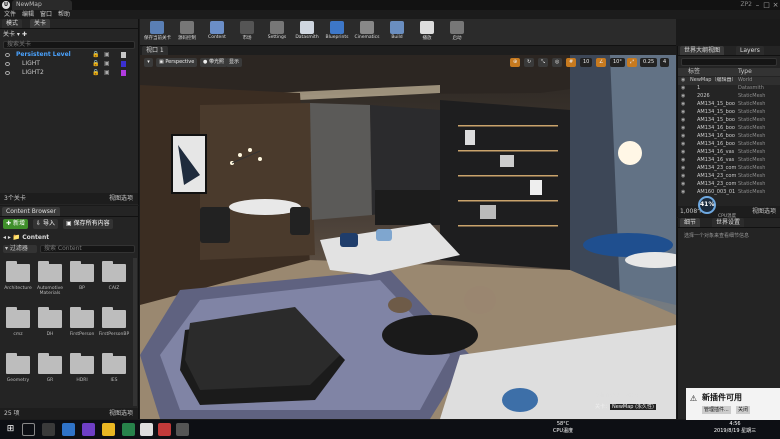 The width and height of the screenshot is (780, 439). Describe the element at coordinates (515, 62) in the screenshot. I see `translate-snap-icon: ⊕` at that location.